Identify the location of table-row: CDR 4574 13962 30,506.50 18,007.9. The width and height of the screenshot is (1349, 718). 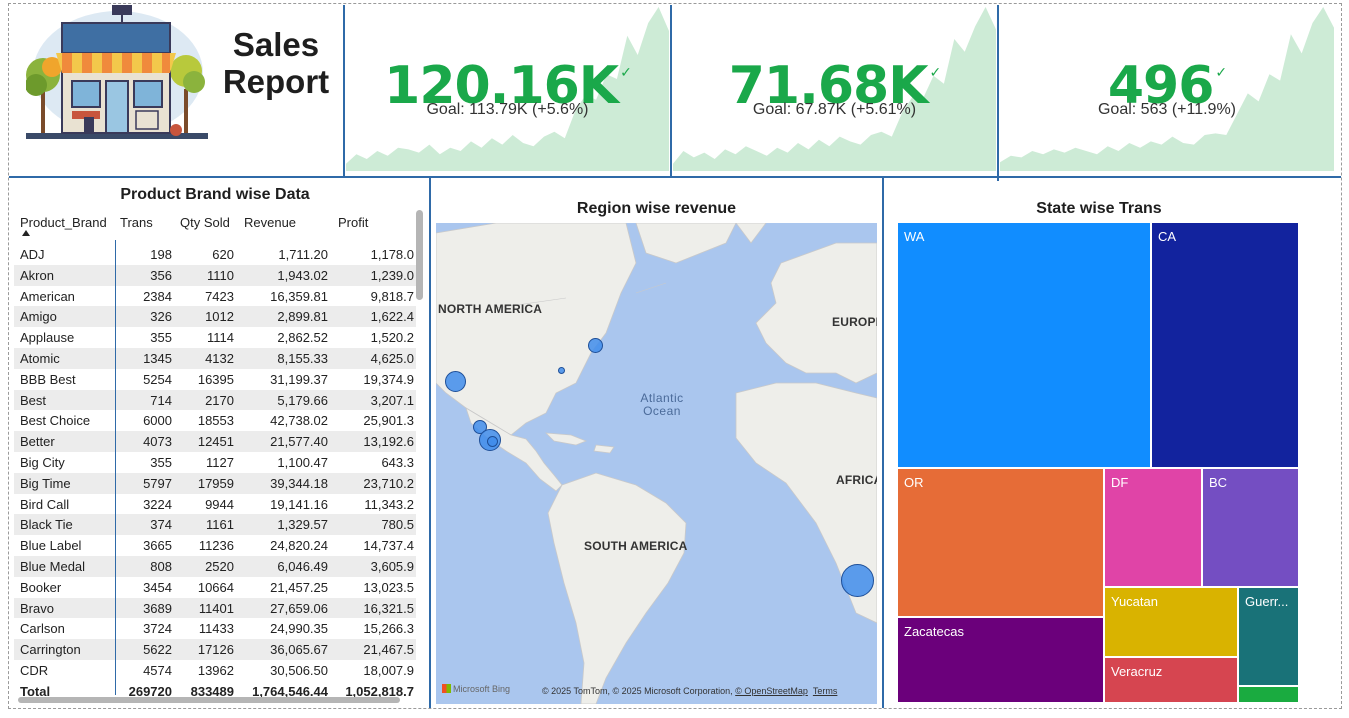
(215, 670).